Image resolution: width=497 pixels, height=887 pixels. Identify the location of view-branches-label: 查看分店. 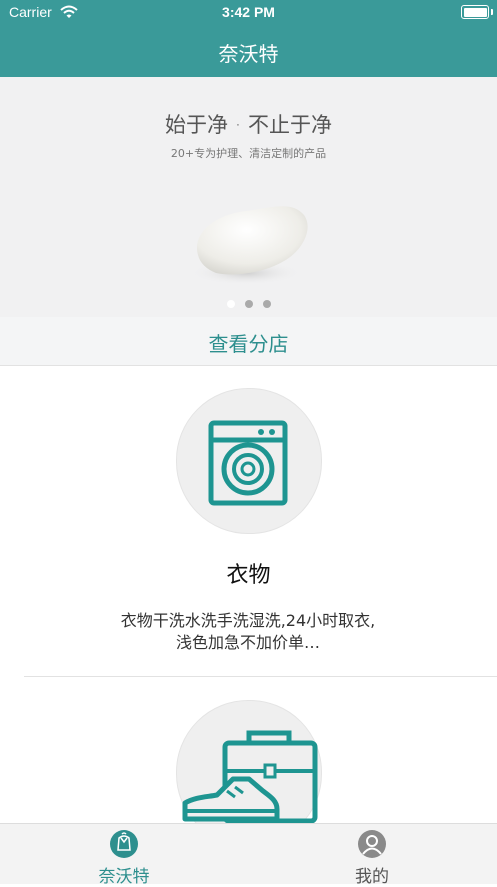
(248, 344).